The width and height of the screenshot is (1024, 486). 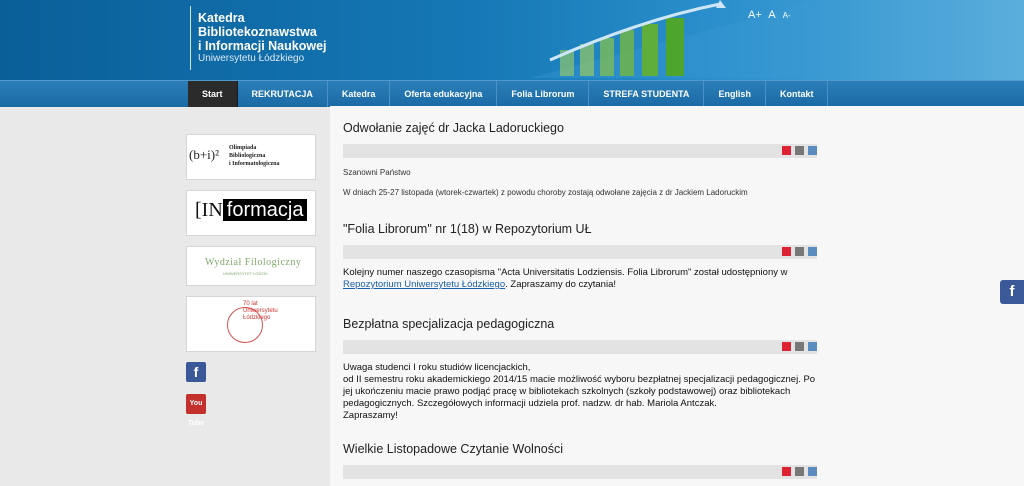 I want to click on article-title: Wielkie Listopadowe Czytanie Wolności, so click(x=583, y=450).